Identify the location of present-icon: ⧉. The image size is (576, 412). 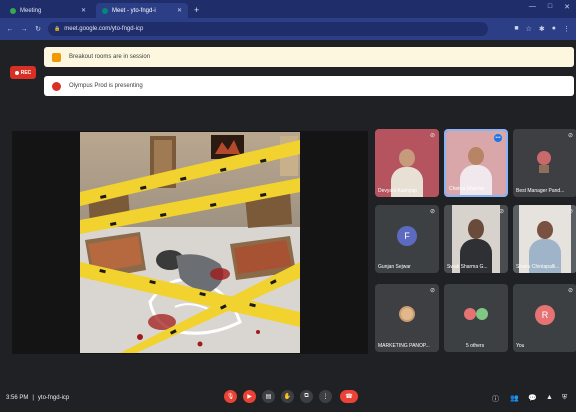
(306, 396).